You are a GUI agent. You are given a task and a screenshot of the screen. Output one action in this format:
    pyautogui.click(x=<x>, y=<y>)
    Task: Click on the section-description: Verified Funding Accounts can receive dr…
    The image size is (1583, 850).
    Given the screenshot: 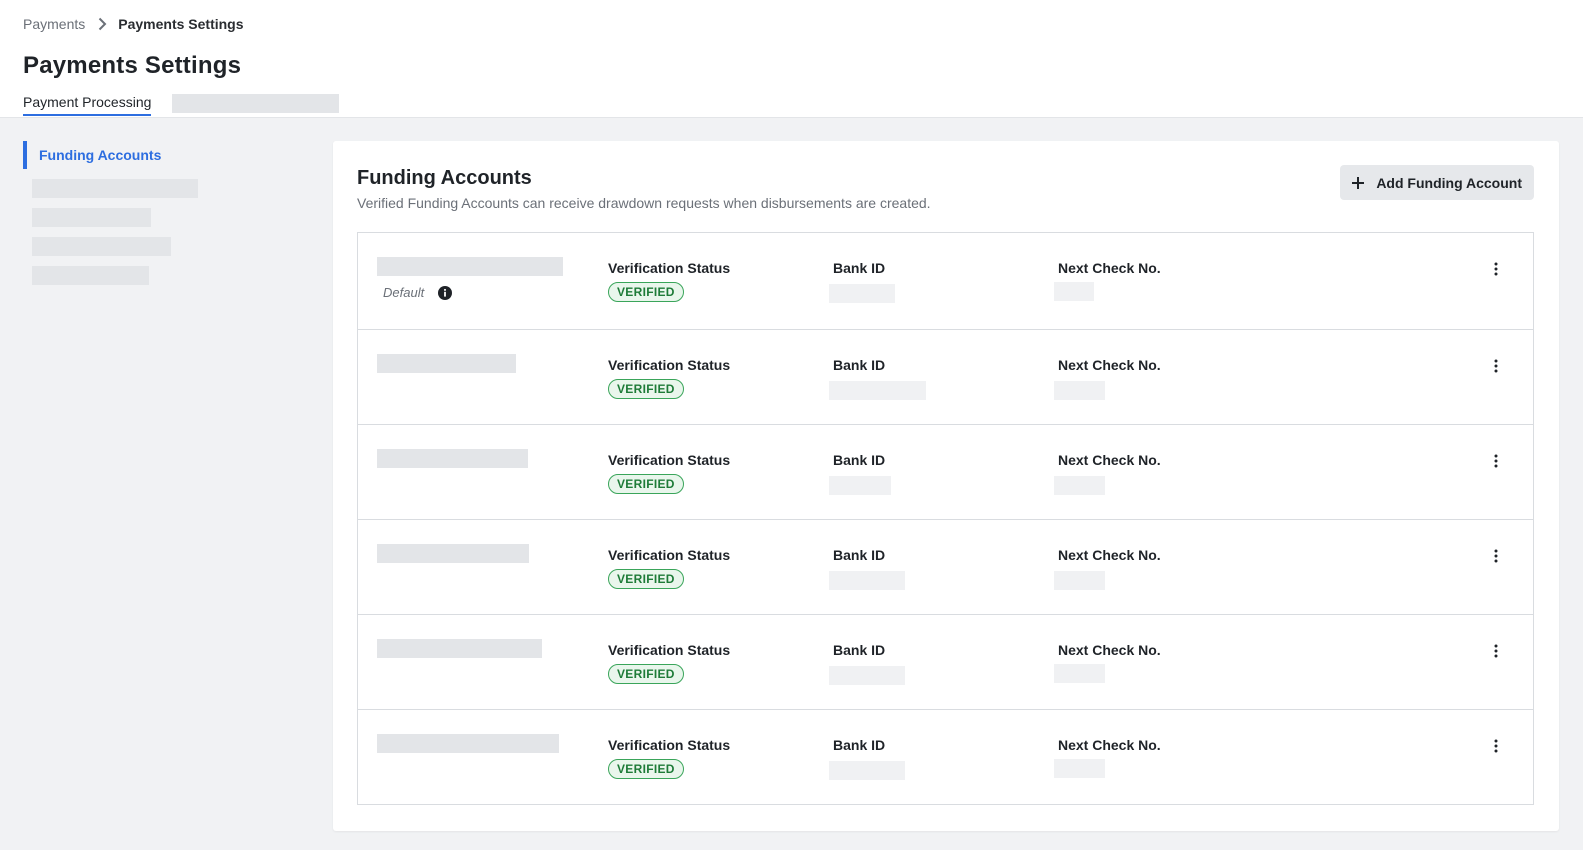 What is the action you would take?
    pyautogui.click(x=644, y=203)
    